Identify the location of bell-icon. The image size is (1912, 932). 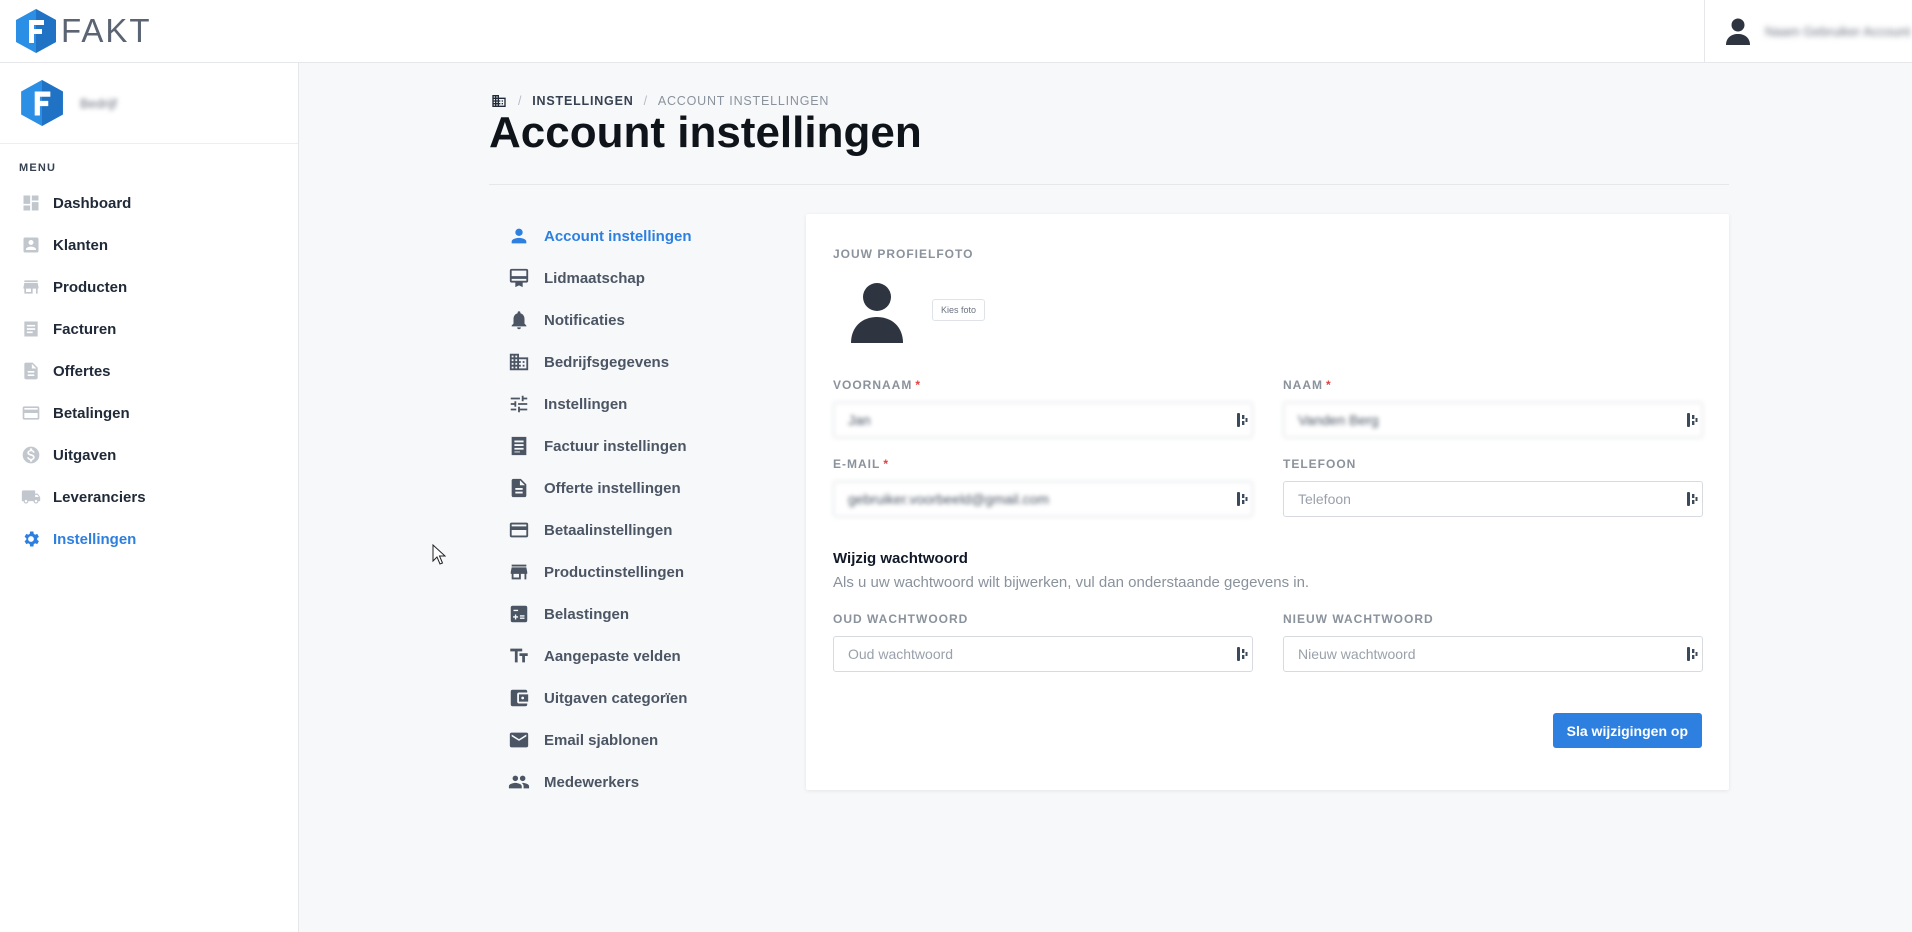
(519, 320).